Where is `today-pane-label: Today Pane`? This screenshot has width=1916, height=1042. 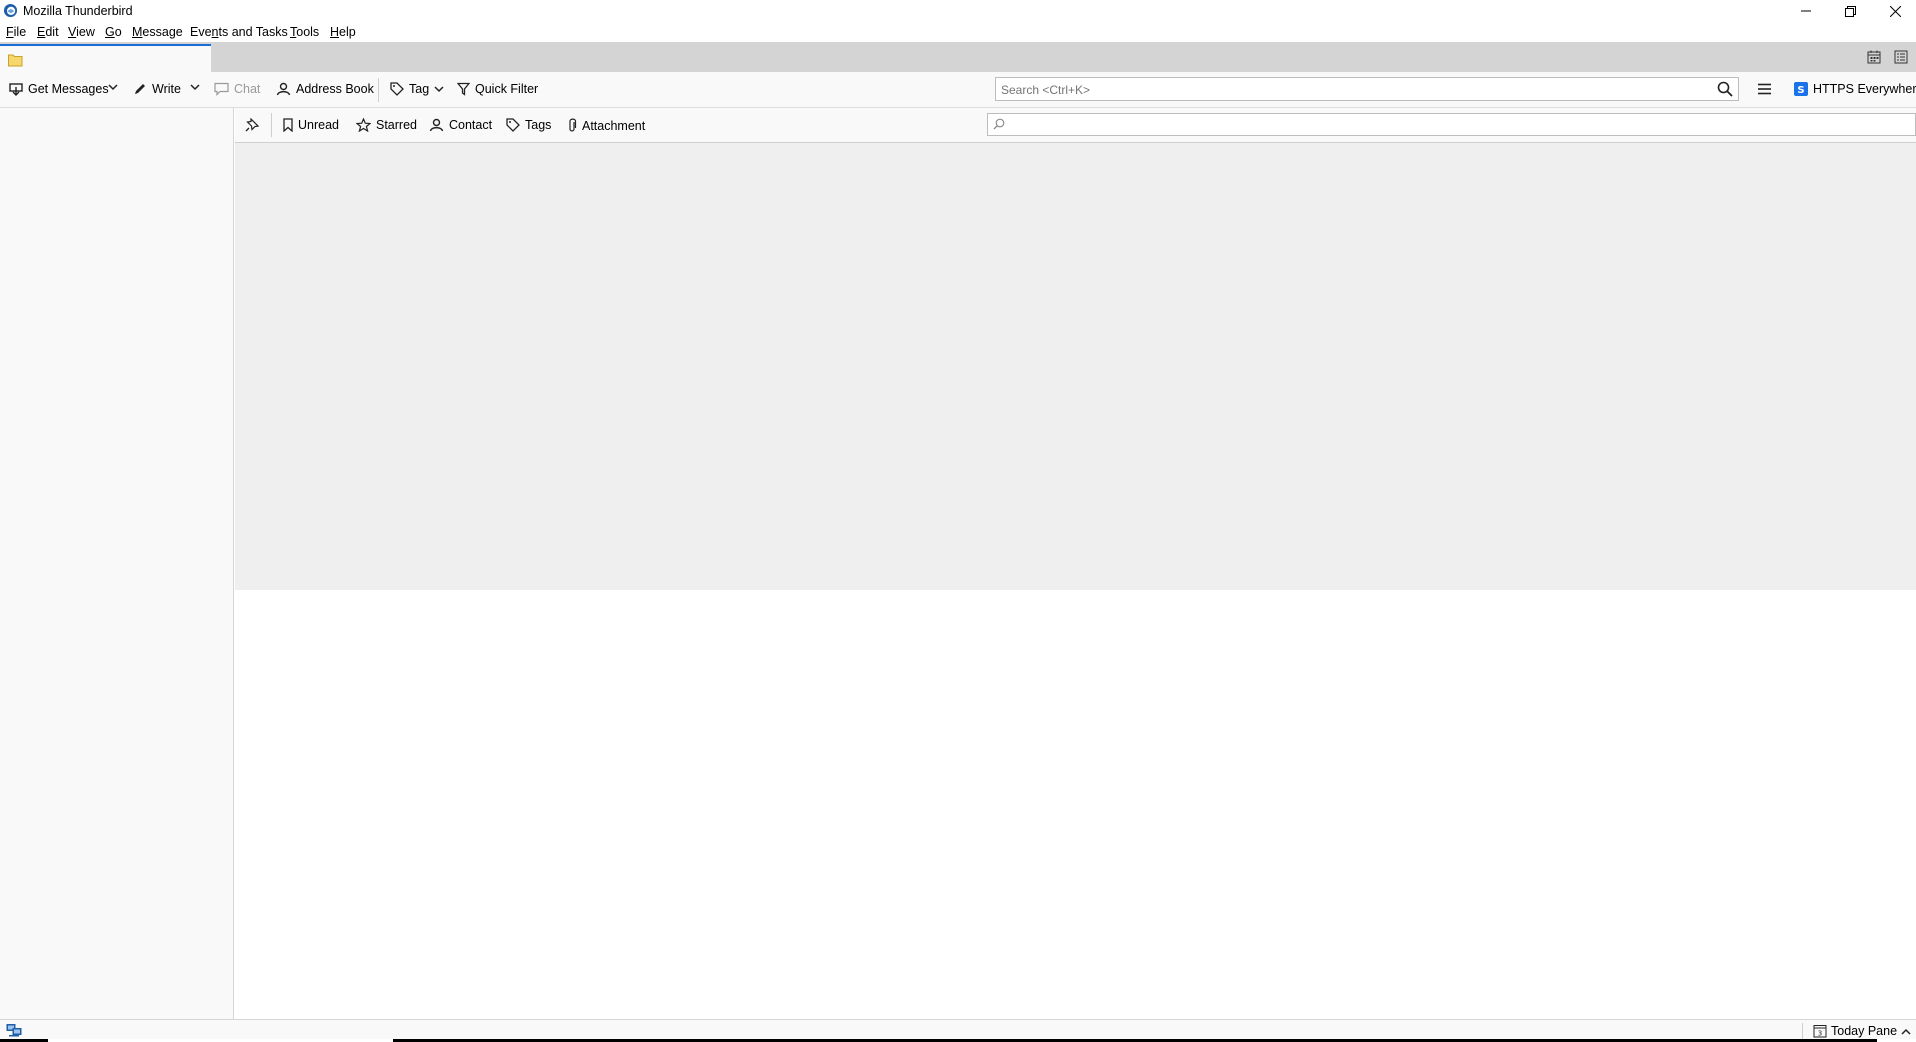
today-pane-label: Today Pane is located at coordinates (1864, 1031).